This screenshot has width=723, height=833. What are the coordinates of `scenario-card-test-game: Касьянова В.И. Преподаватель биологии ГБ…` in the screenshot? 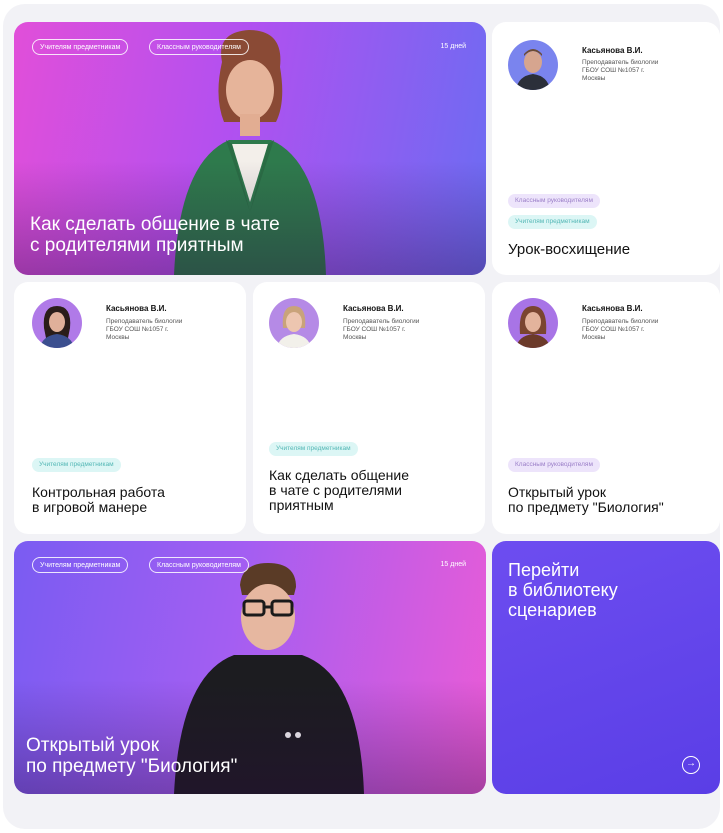 It's located at (130, 408).